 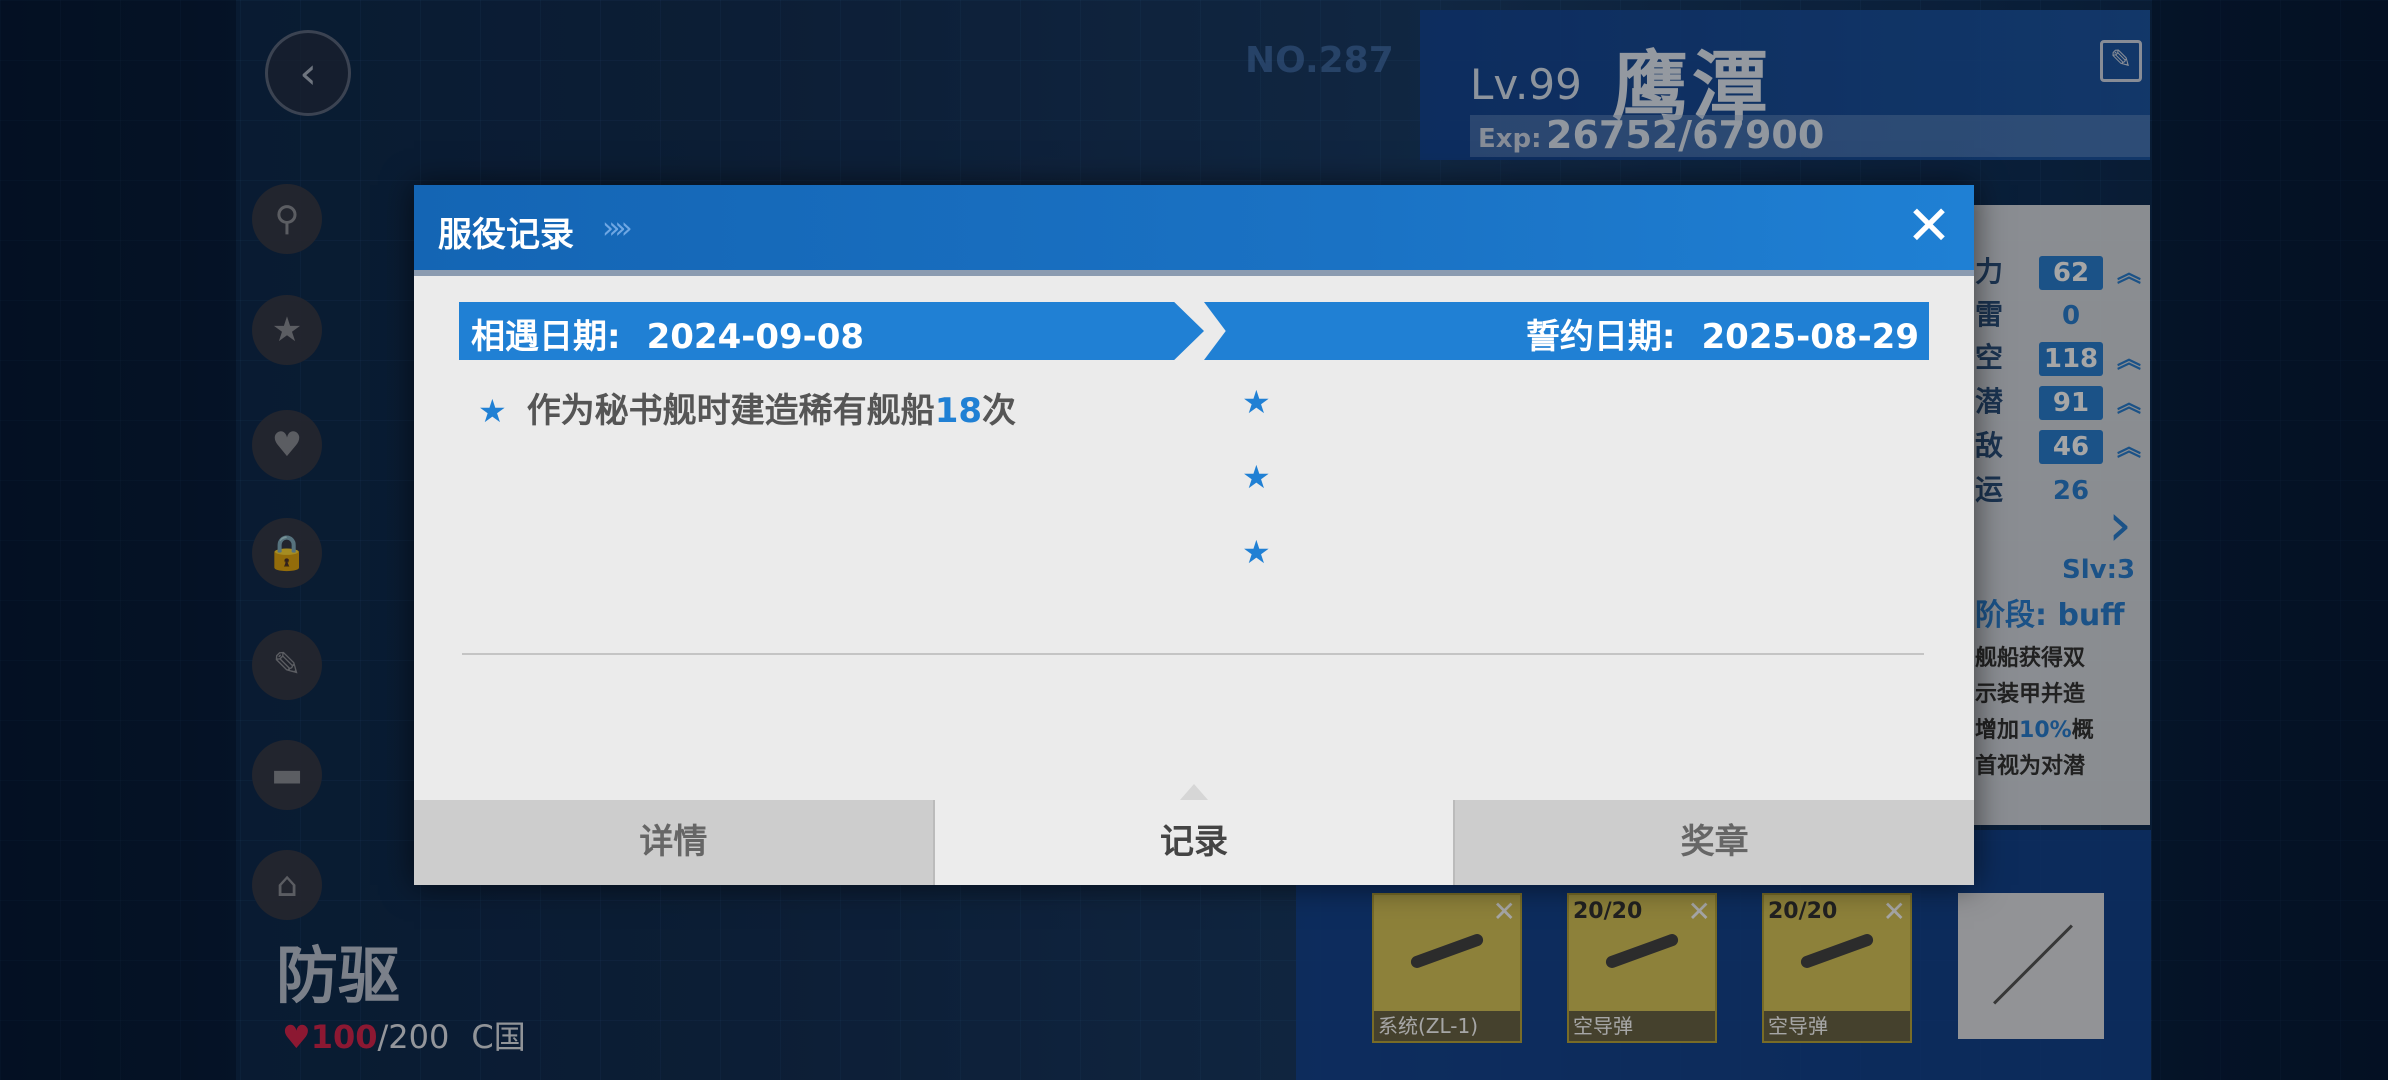 I want to click on oath-date-bar: 誓约日期: 2025-08-29, so click(x=1566, y=331).